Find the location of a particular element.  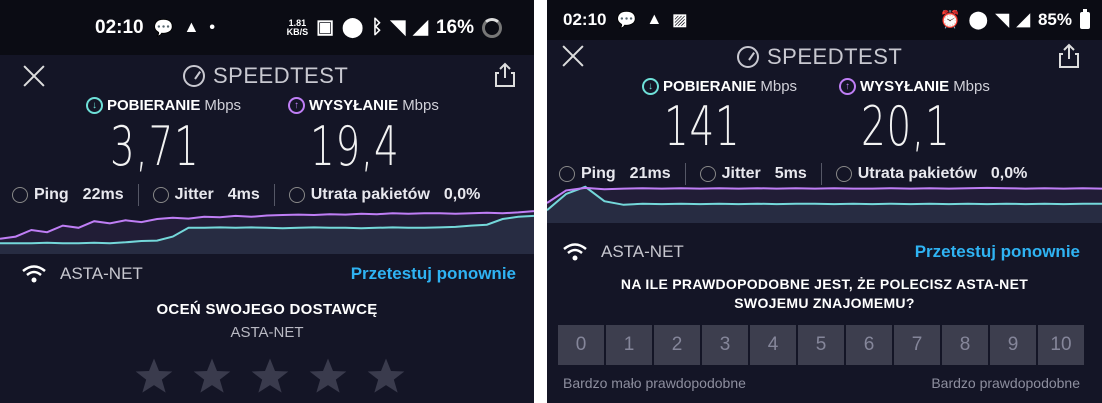

upload-value: 20,1 is located at coordinates (906, 126).